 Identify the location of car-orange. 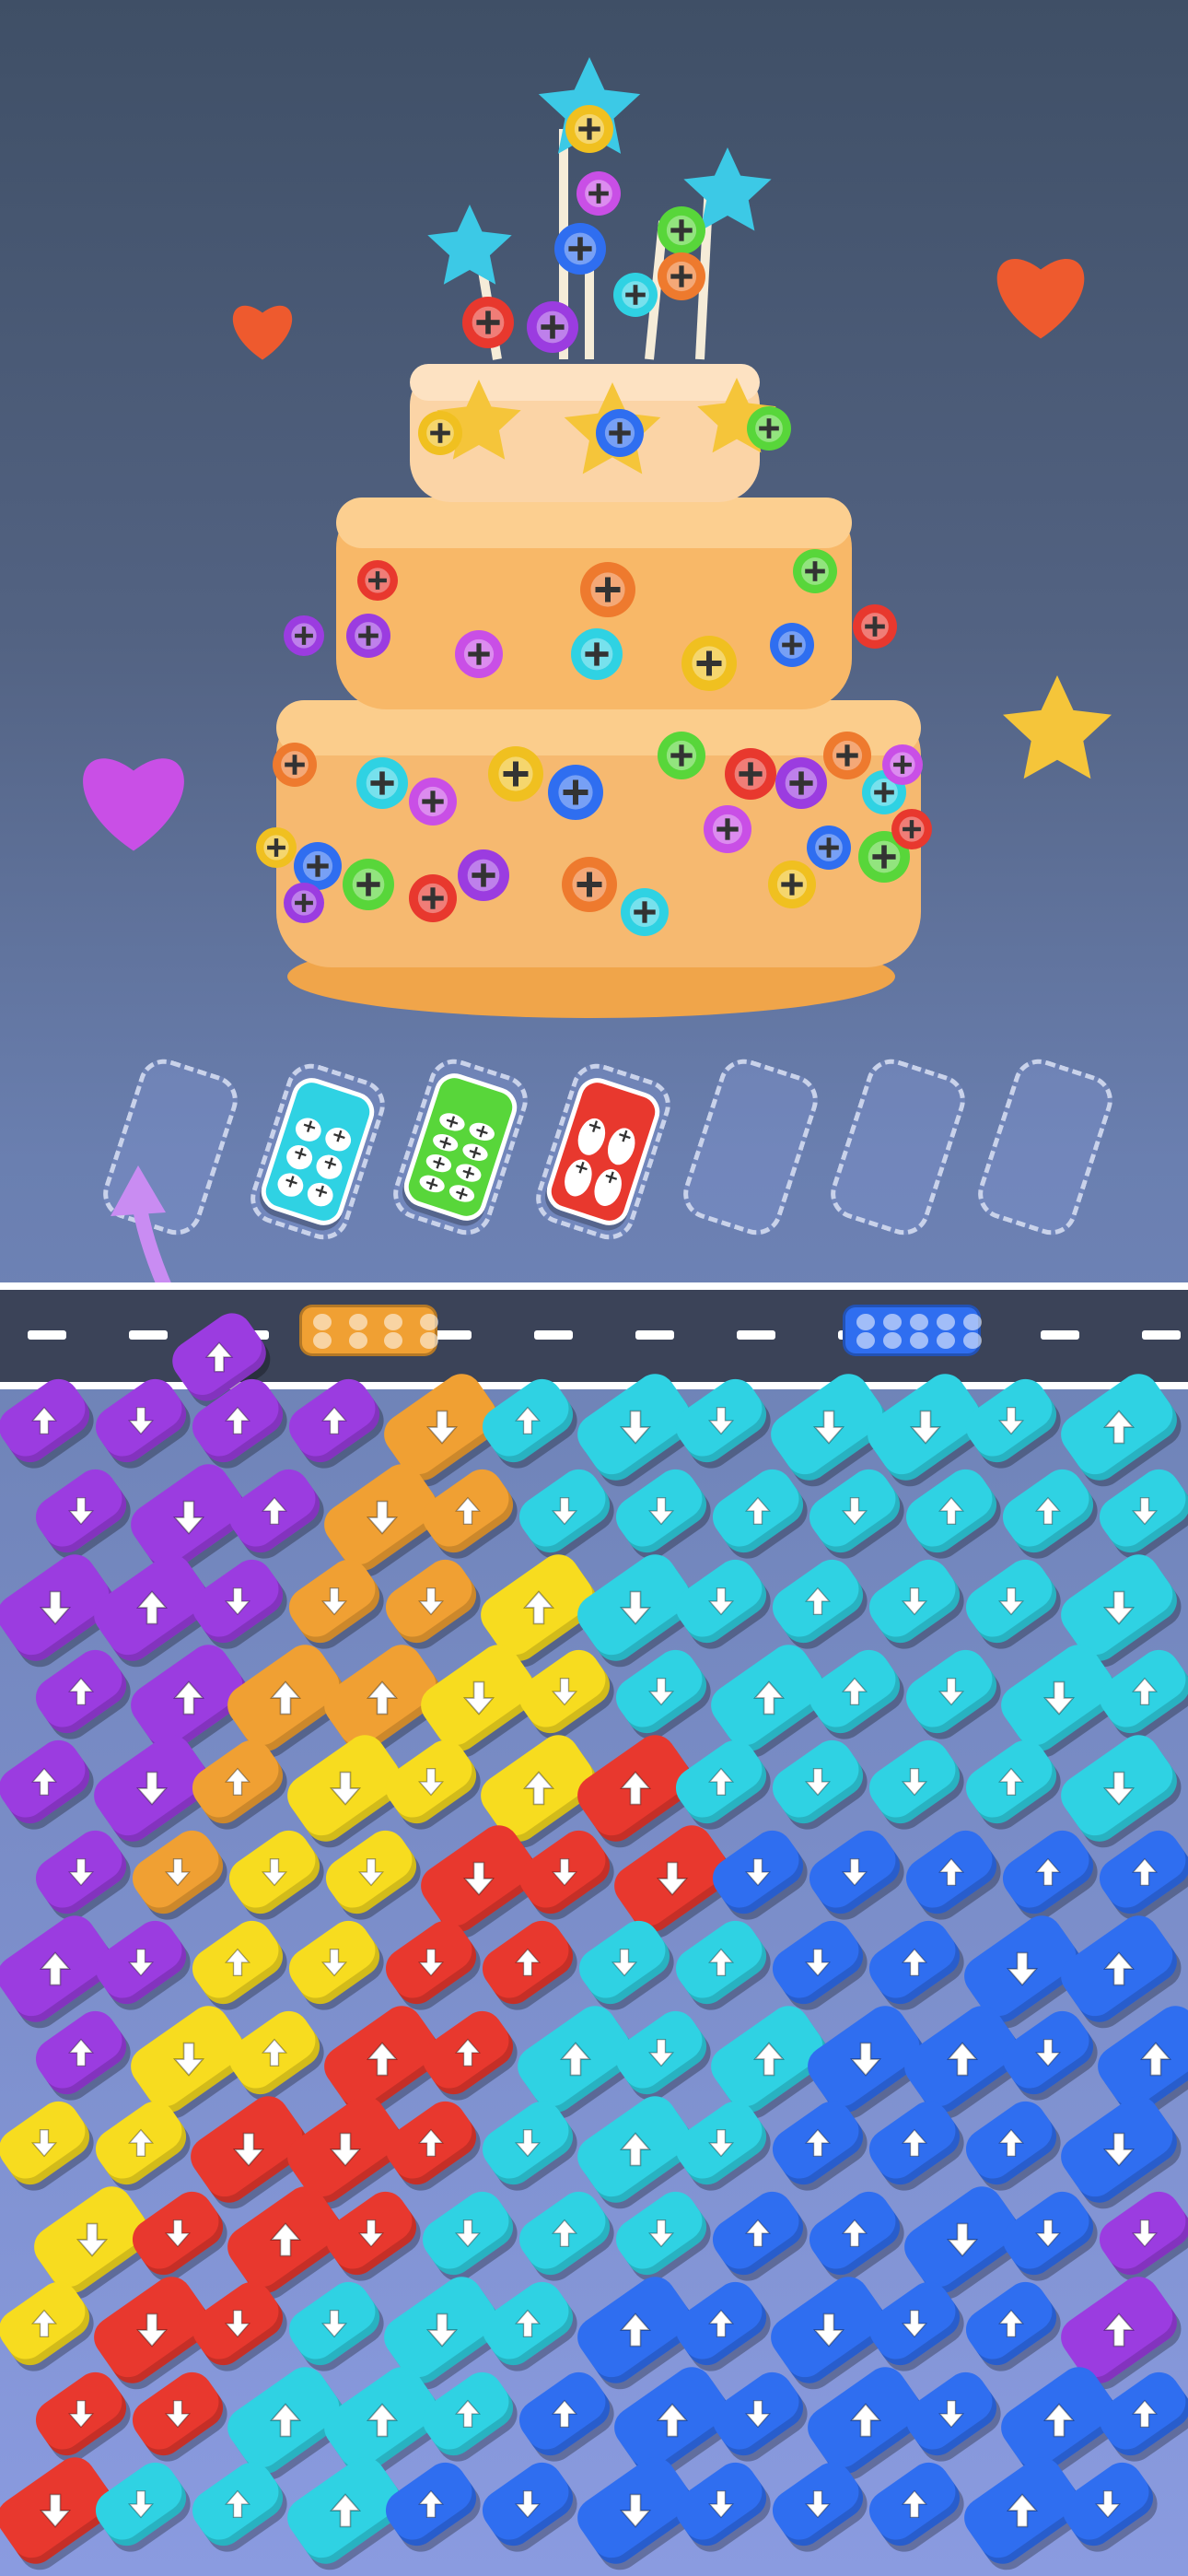
(431, 1601).